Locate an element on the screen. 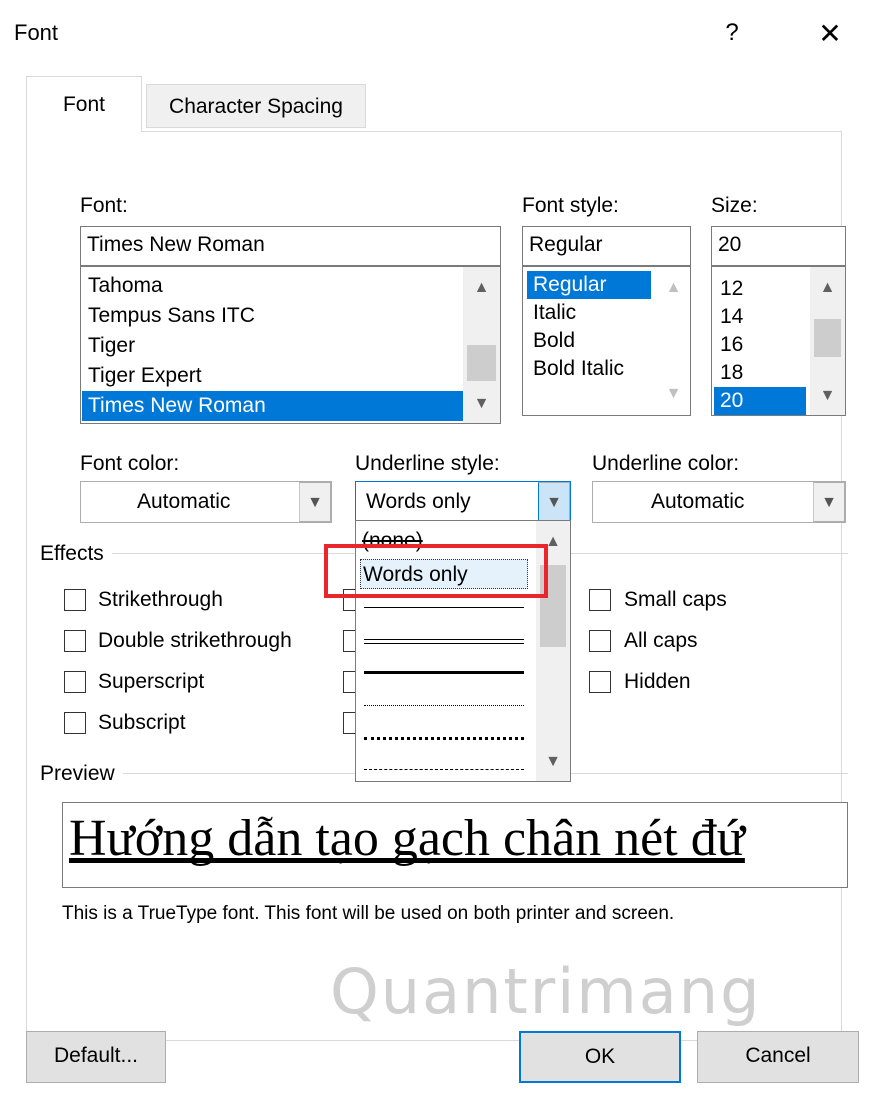 The height and width of the screenshot is (1093, 870). ok-button: OK is located at coordinates (600, 1057).